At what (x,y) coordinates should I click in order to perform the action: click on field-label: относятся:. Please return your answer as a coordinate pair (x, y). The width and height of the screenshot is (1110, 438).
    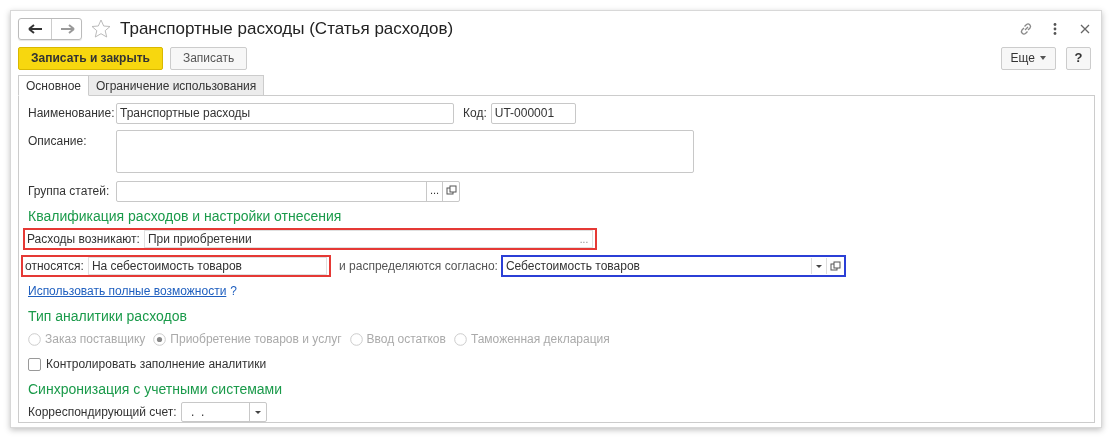
    Looking at the image, I should click on (54, 266).